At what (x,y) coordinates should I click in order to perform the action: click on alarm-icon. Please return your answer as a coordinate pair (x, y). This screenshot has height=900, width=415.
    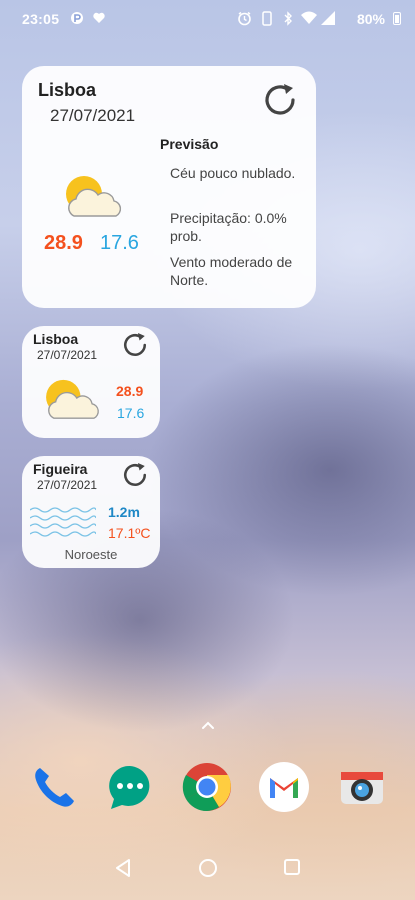
    Looking at the image, I should click on (244, 20).